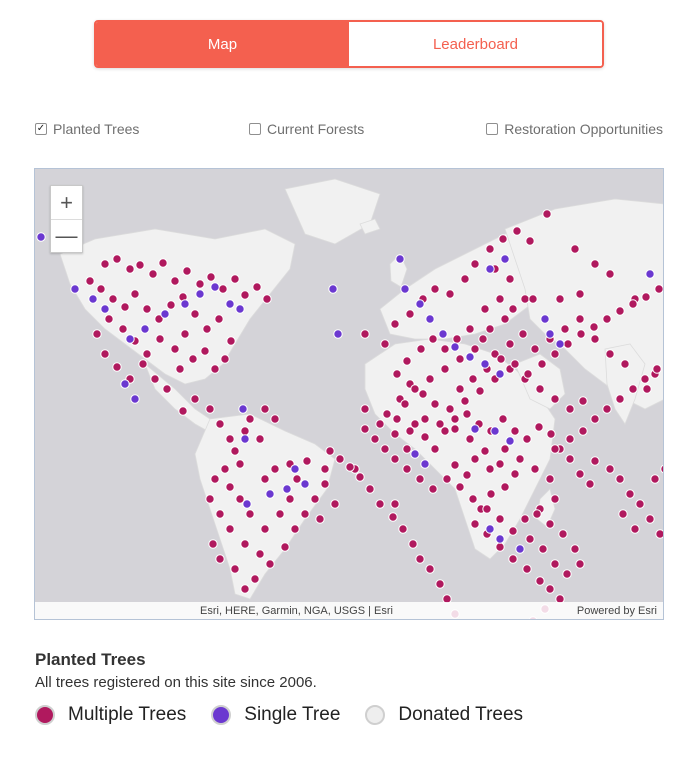 The height and width of the screenshot is (769, 688). What do you see at coordinates (87, 129) in the screenshot?
I see `filter-planted-trees: ✓ Planted Trees` at bounding box center [87, 129].